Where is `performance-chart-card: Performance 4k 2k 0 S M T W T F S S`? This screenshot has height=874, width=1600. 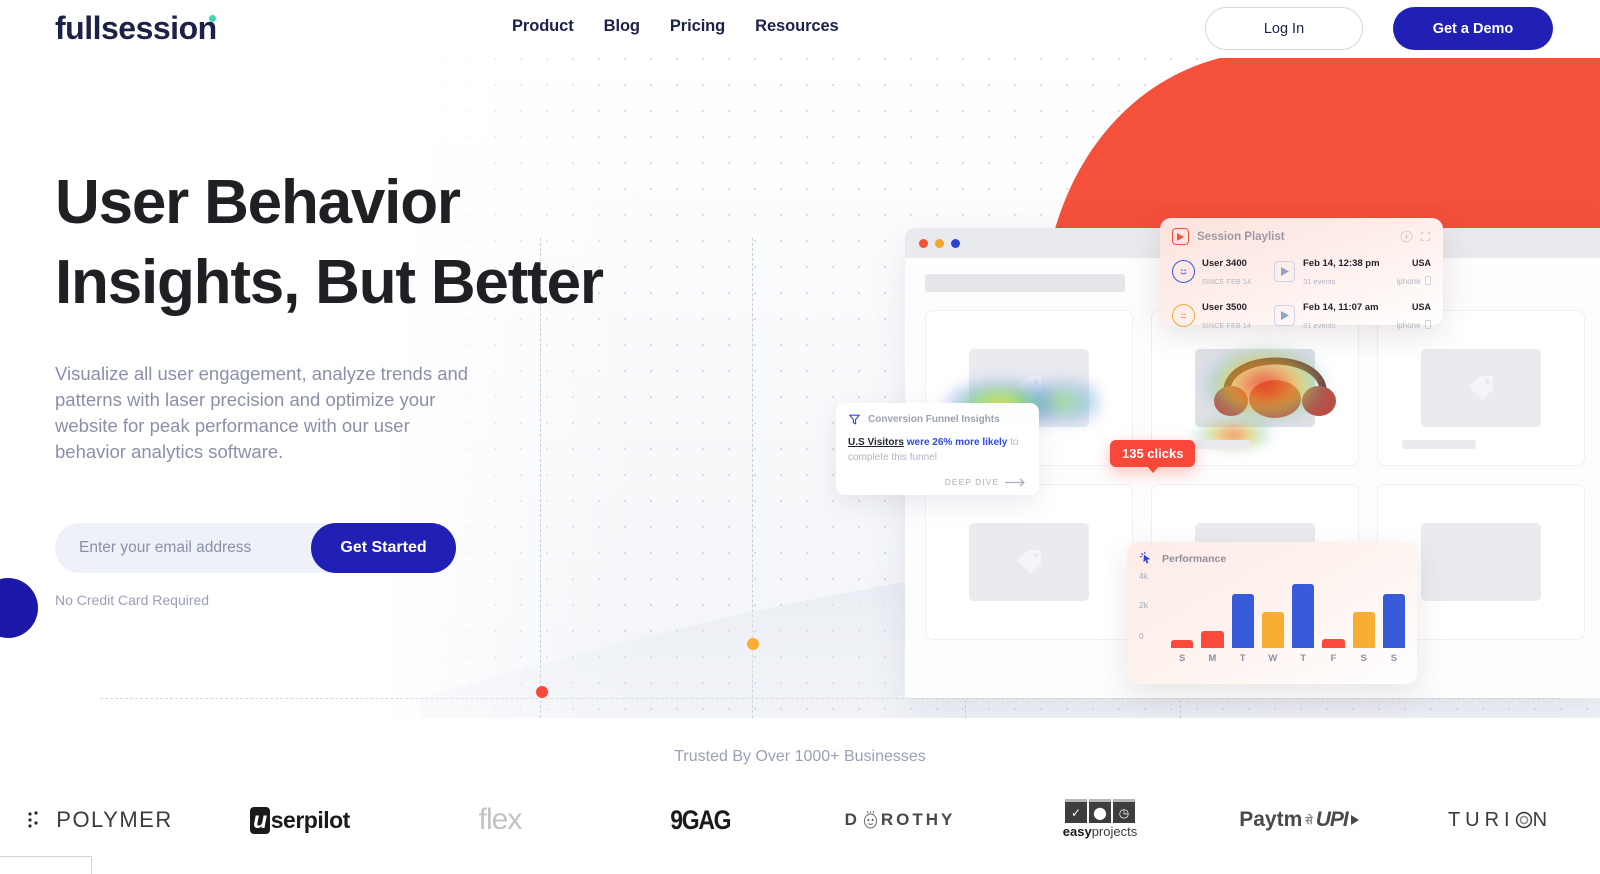 performance-chart-card: Performance 4k 2k 0 S M T W T F S S is located at coordinates (1272, 613).